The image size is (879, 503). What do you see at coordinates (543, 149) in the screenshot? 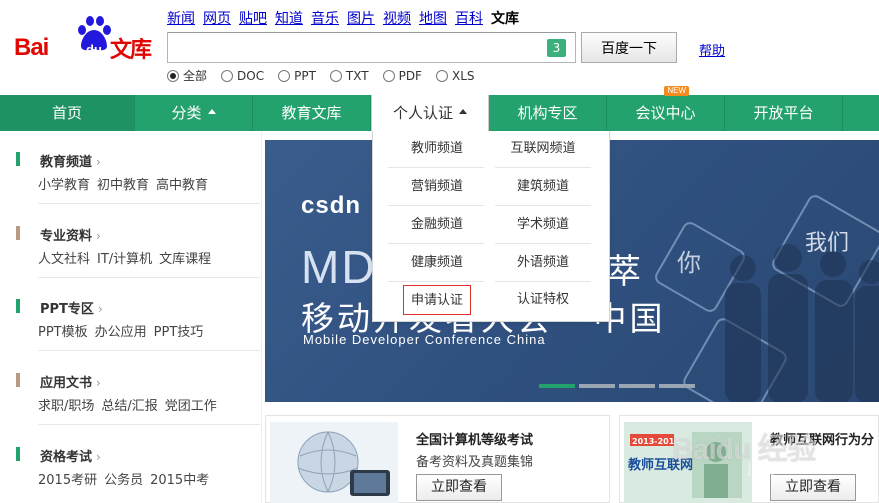
I see `dd-internet-channel: 互联网频道` at bounding box center [543, 149].